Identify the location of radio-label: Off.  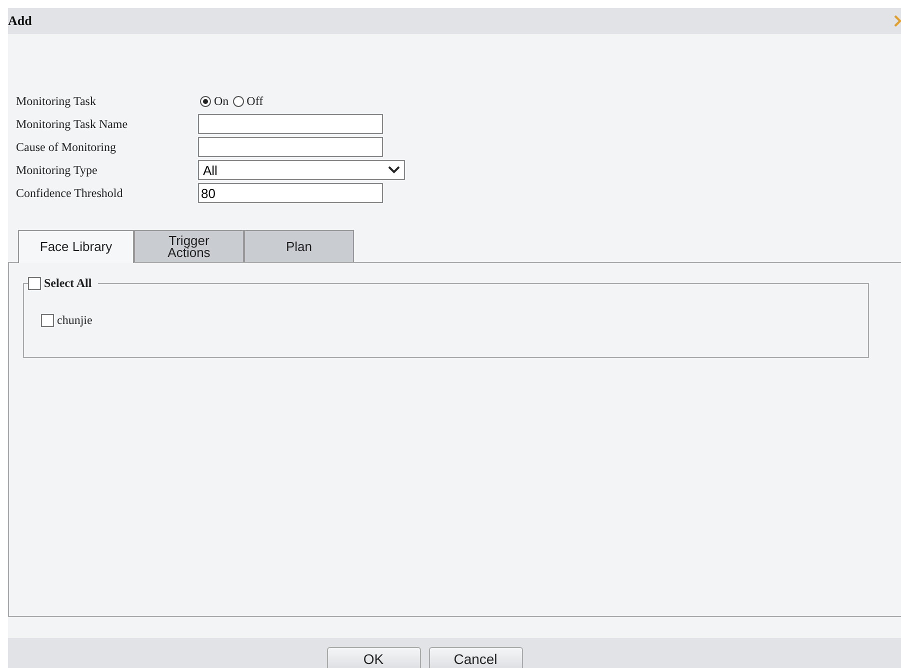
(255, 101).